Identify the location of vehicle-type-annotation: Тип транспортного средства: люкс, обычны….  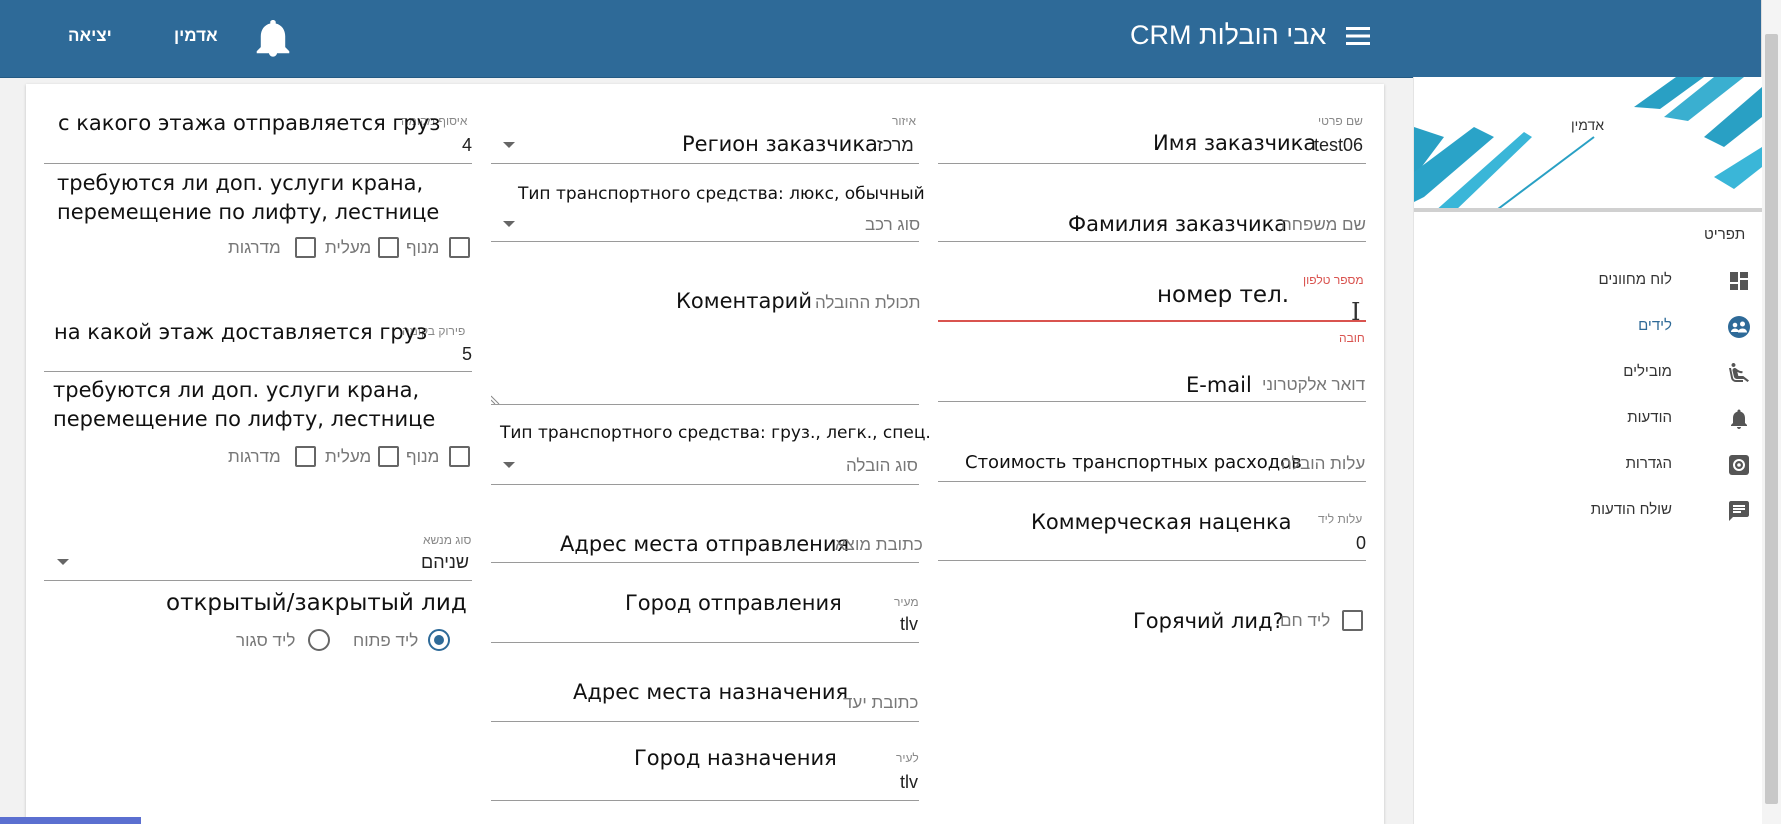
(721, 194).